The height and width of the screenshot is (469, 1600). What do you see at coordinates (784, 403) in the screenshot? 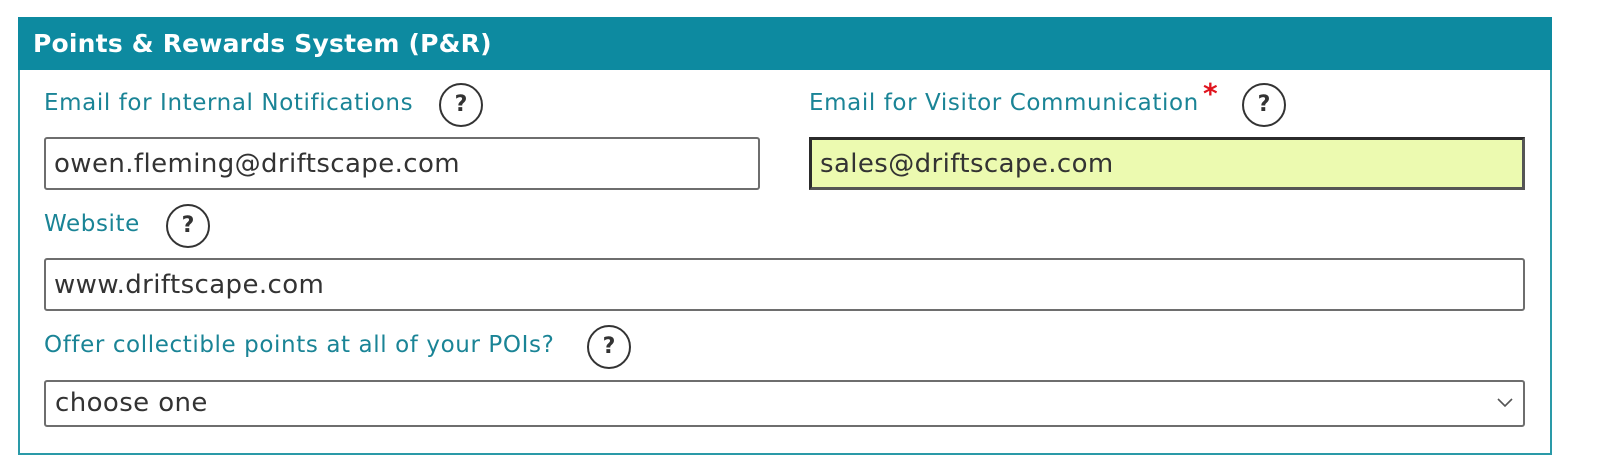
I see `collectible-points-select: choose one` at bounding box center [784, 403].